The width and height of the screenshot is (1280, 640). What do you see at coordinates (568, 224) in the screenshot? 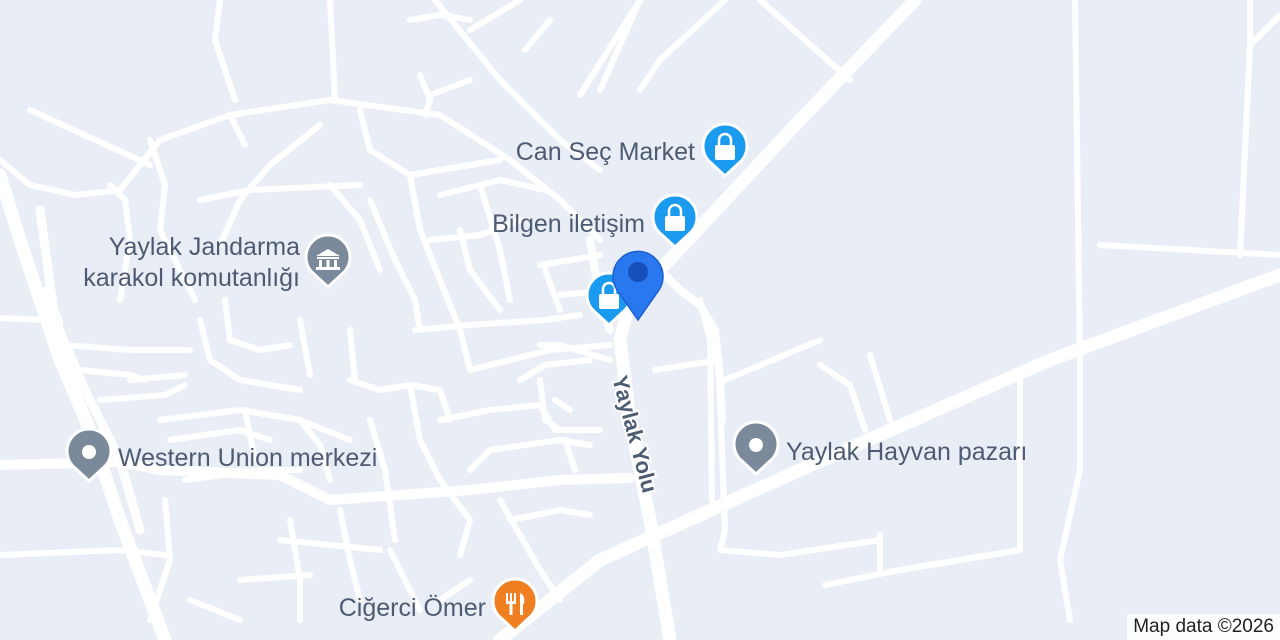
I see `place-label: Bilgen iletişim` at bounding box center [568, 224].